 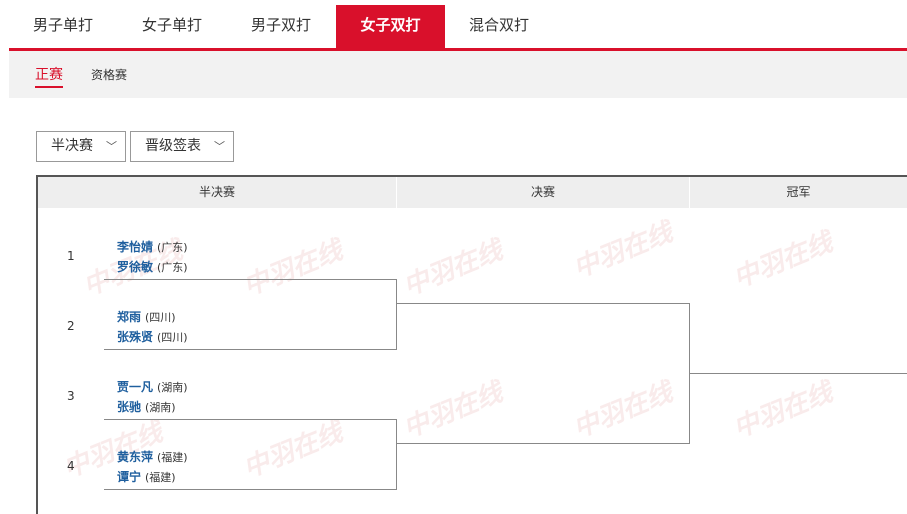 What do you see at coordinates (798, 192) in the screenshot?
I see `column-champion: 冠军` at bounding box center [798, 192].